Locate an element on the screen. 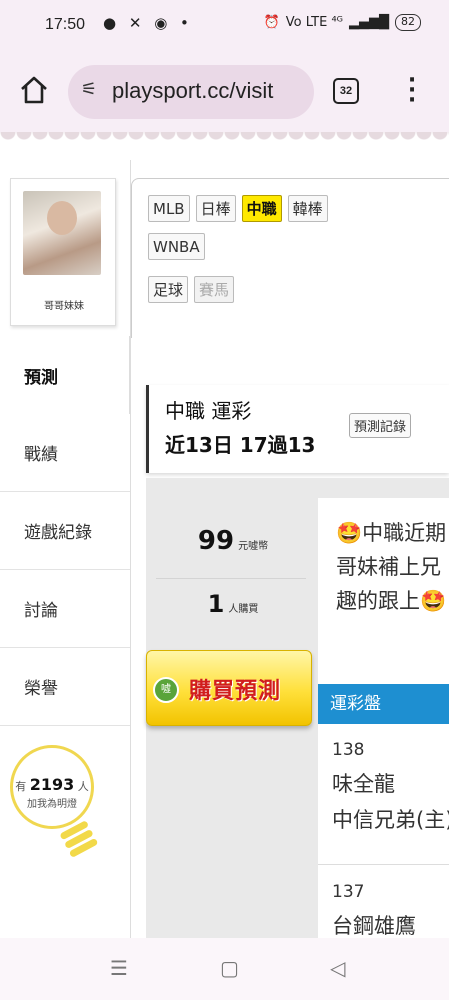 The image size is (449, 1000). prediction-header: 中職 運彩 近13日 17過13 預測記錄 is located at coordinates (297, 429).